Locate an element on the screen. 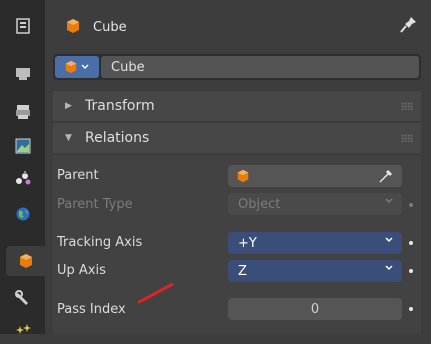 The image size is (431, 344). render-tab is located at coordinates (22, 73).